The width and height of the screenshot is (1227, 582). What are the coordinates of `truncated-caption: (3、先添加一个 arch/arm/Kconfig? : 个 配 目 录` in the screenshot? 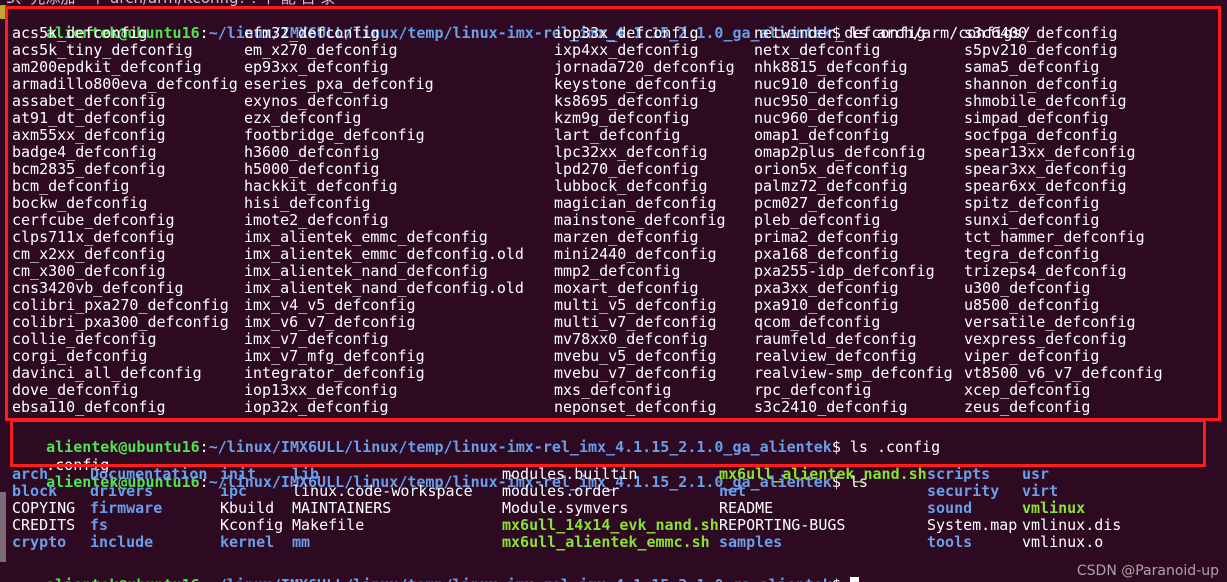 It's located at (613, 4).